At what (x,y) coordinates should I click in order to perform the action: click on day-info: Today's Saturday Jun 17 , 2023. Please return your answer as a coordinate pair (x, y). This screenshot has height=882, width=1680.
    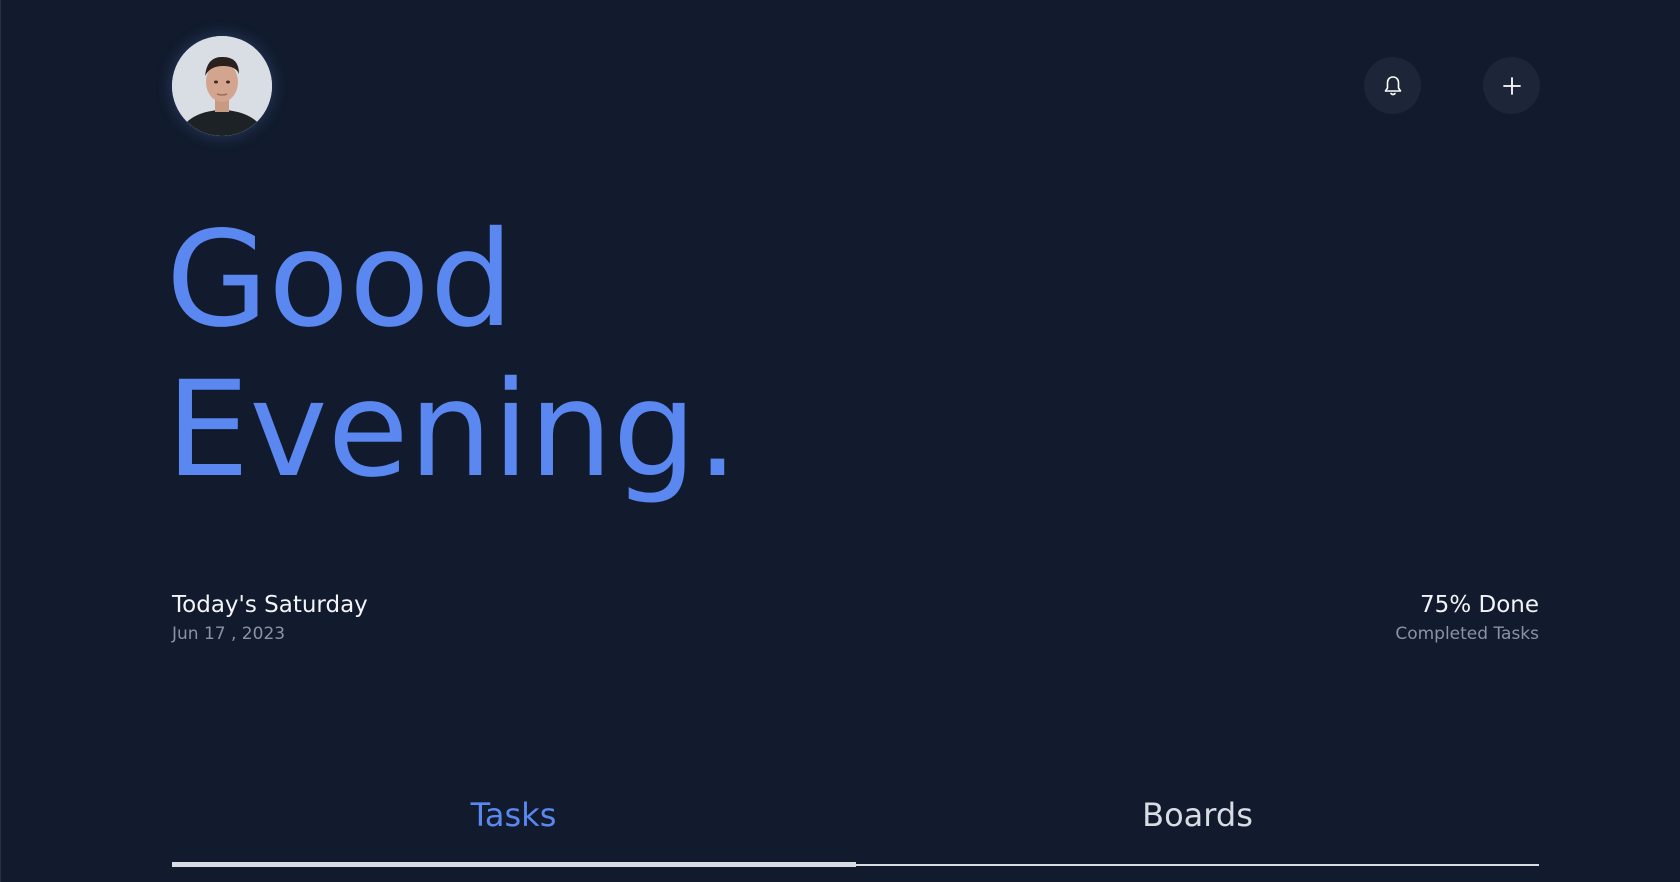
    Looking at the image, I should click on (270, 618).